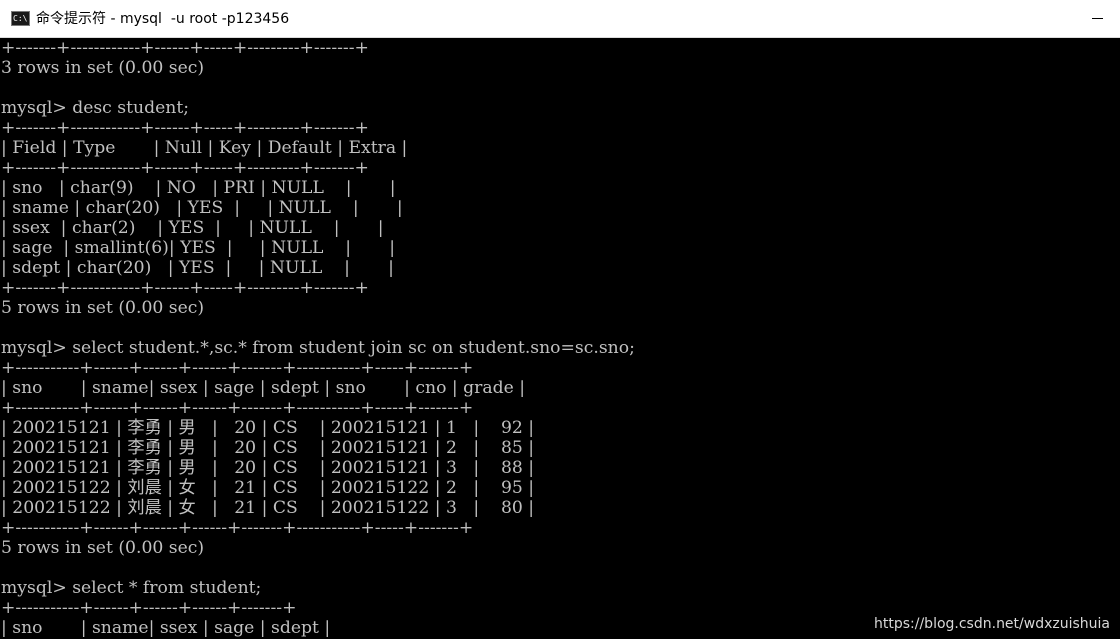  Describe the element at coordinates (197, 268) in the screenshot. I see `console-line: | sdept | char(20) | YES | | NULL | |` at that location.